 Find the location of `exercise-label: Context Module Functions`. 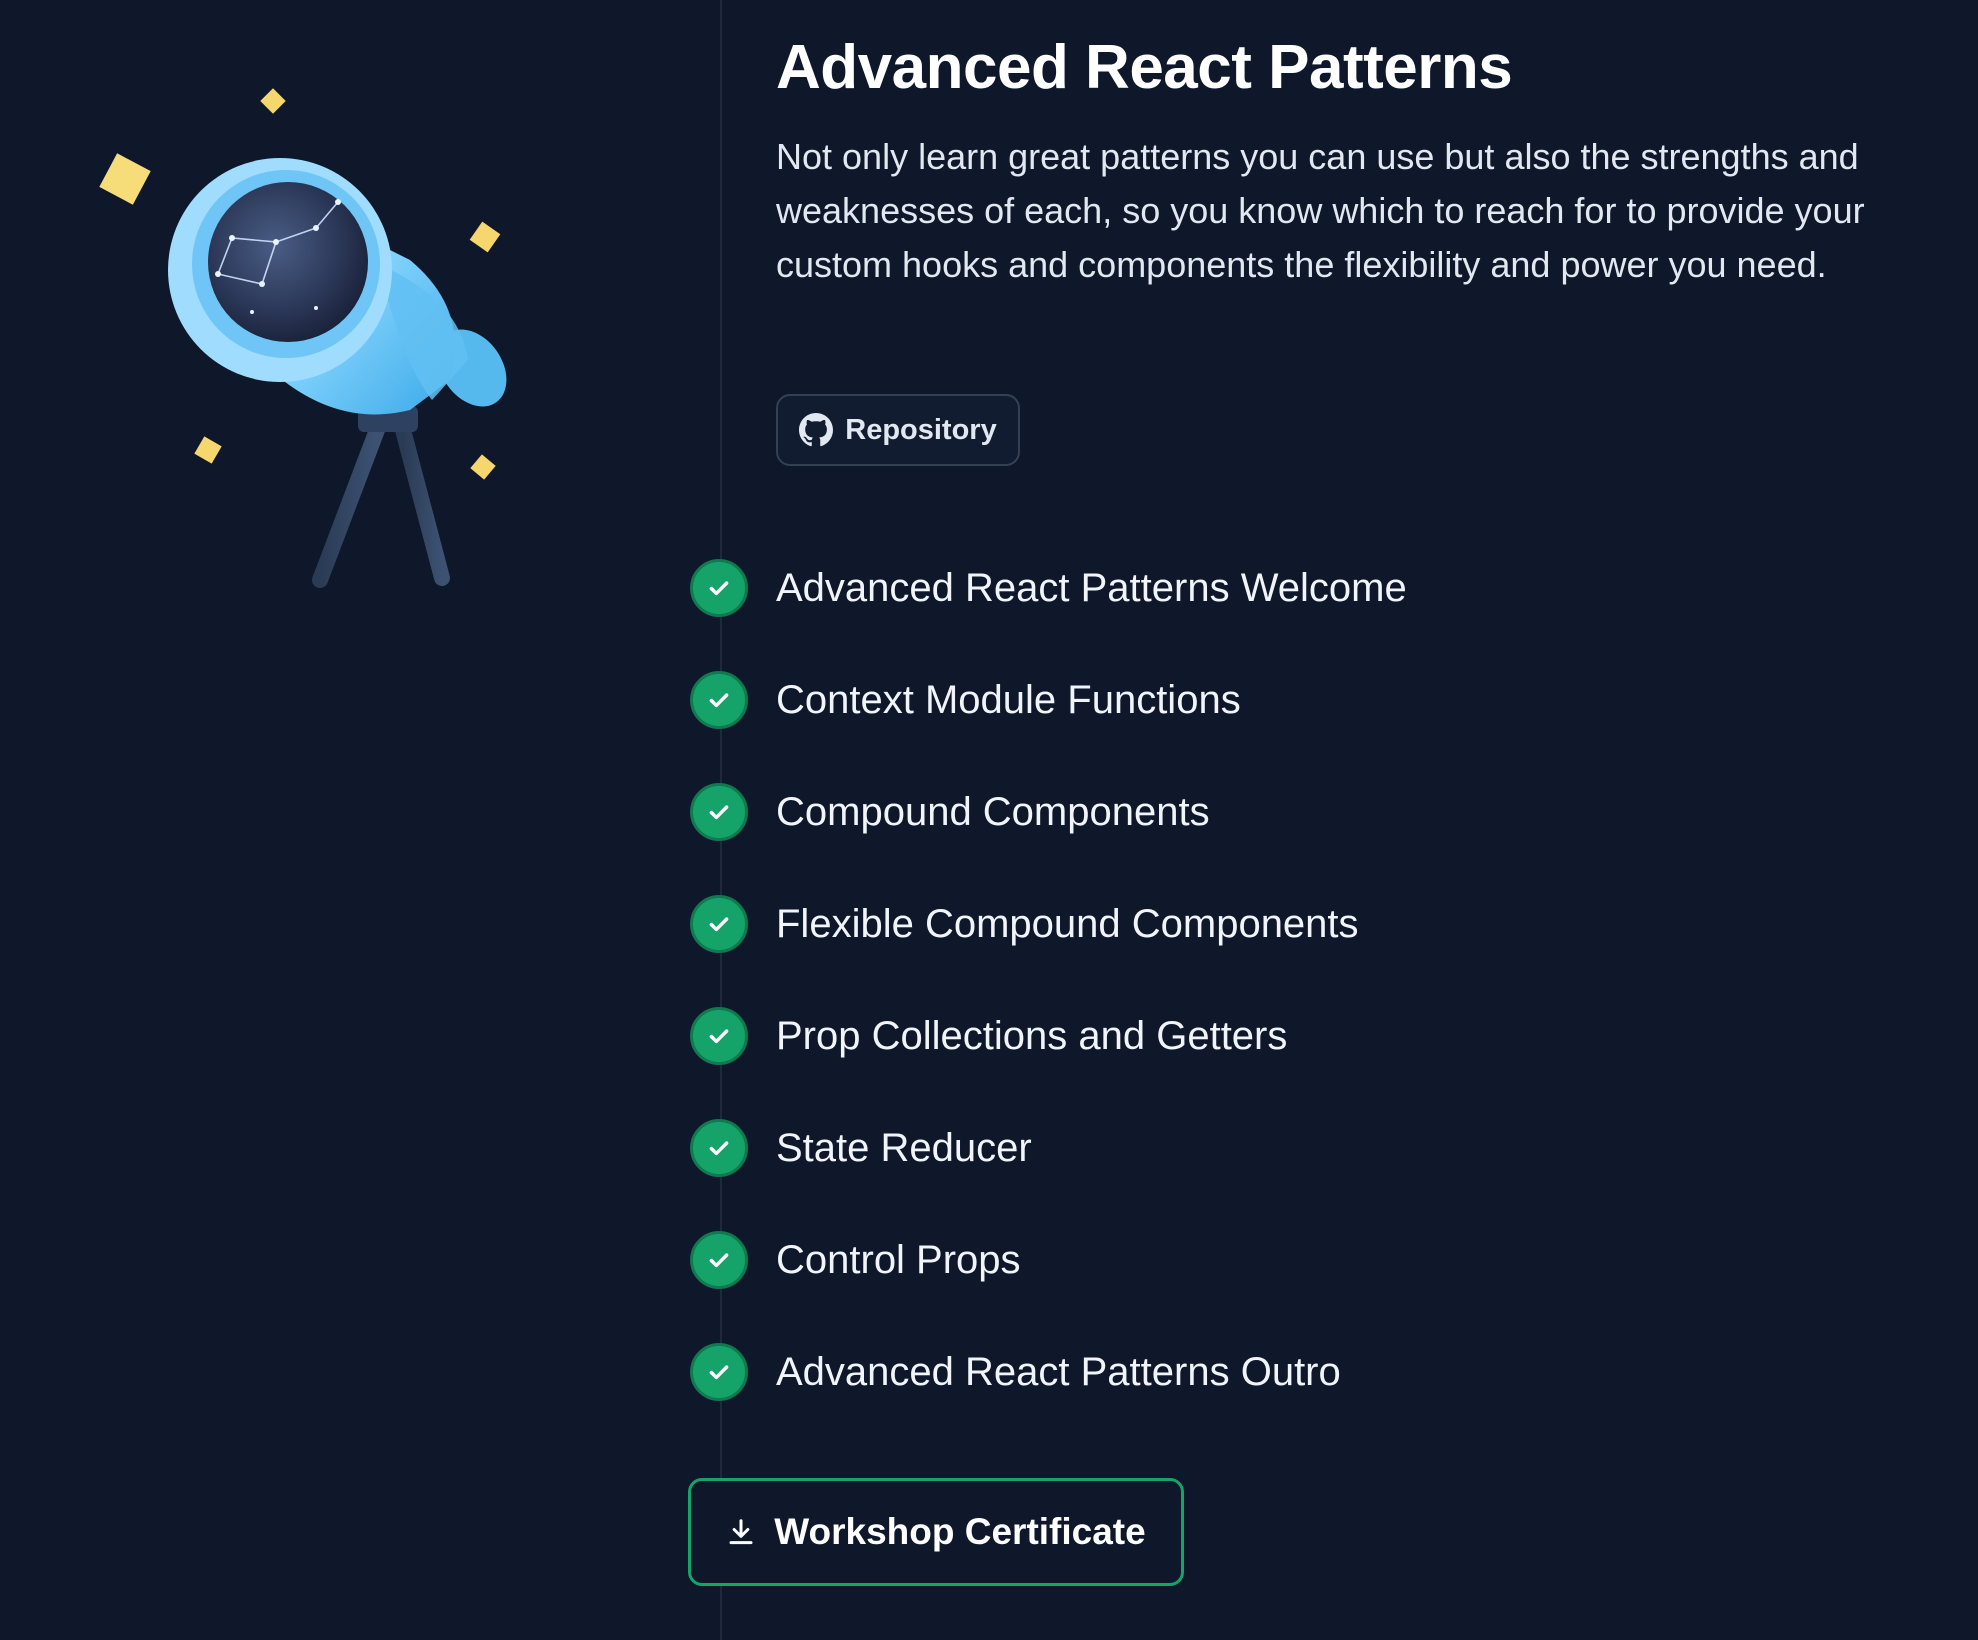

exercise-label: Context Module Functions is located at coordinates (1008, 699).